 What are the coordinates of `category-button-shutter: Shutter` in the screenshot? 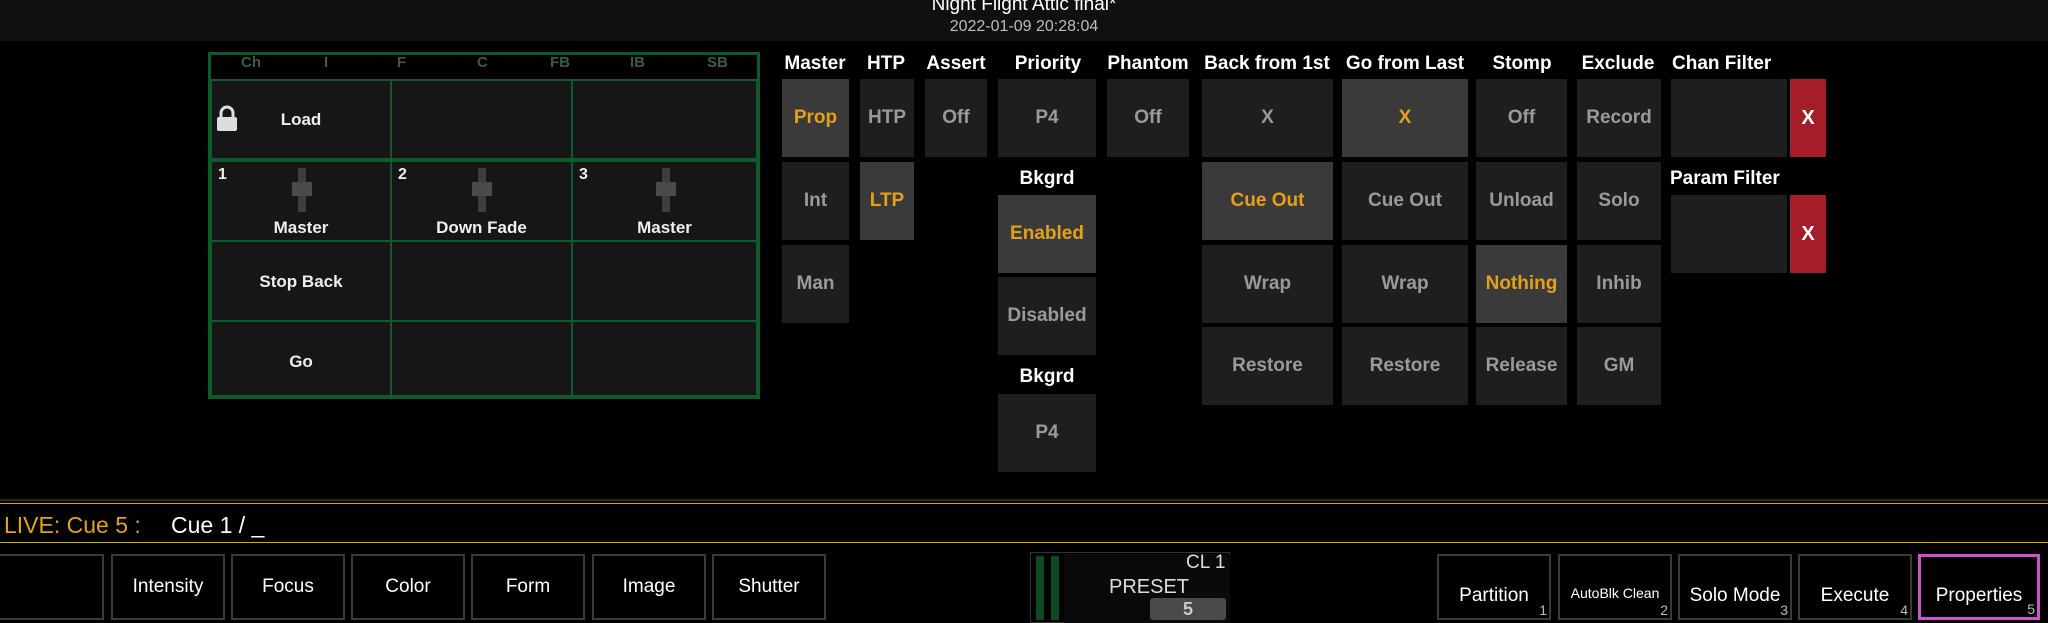 It's located at (769, 587).